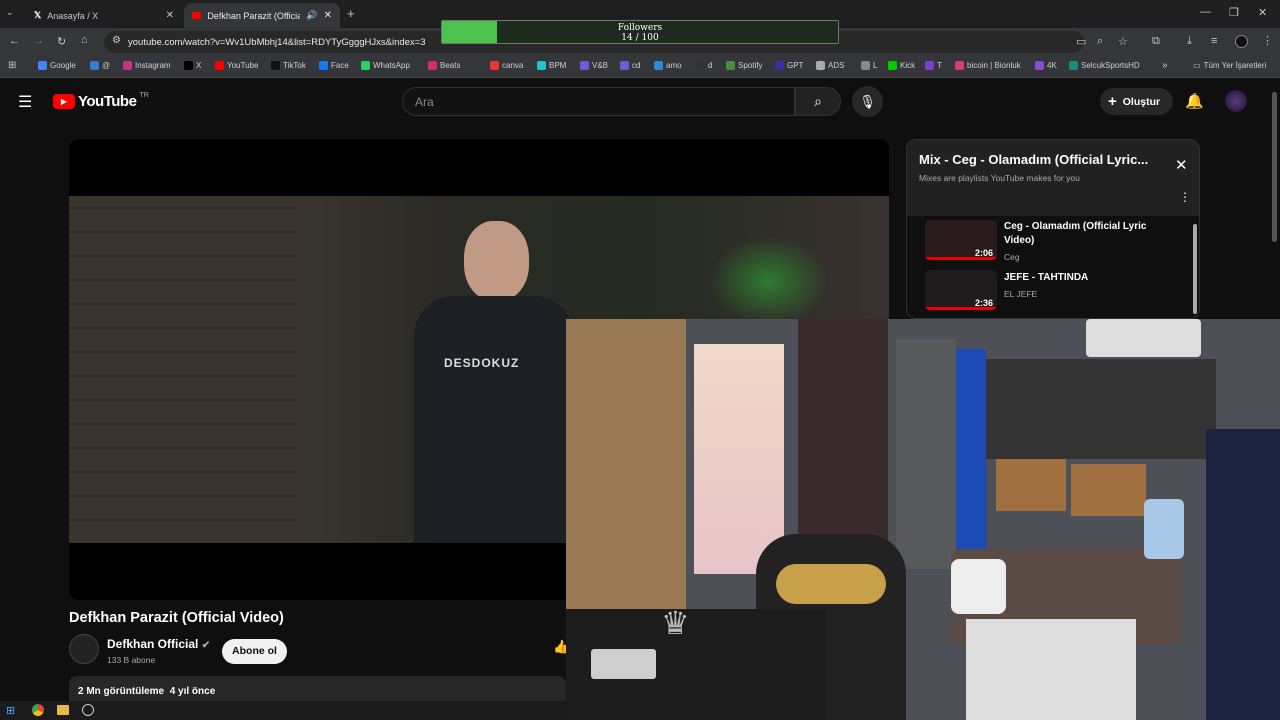 The image size is (1280, 720). Describe the element at coordinates (88, 710) in the screenshot. I see `app-icon` at that location.